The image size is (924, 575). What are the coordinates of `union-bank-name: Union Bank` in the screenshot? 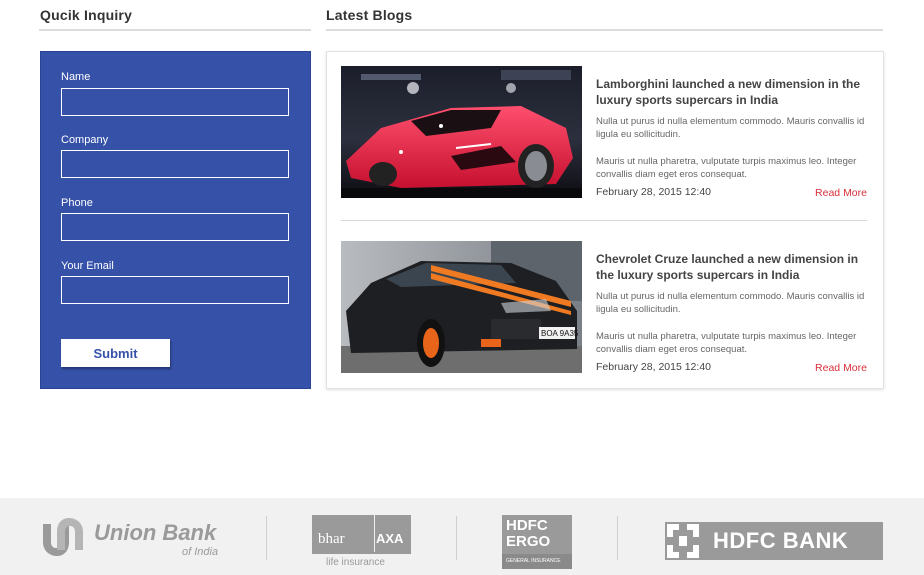 It's located at (155, 532).